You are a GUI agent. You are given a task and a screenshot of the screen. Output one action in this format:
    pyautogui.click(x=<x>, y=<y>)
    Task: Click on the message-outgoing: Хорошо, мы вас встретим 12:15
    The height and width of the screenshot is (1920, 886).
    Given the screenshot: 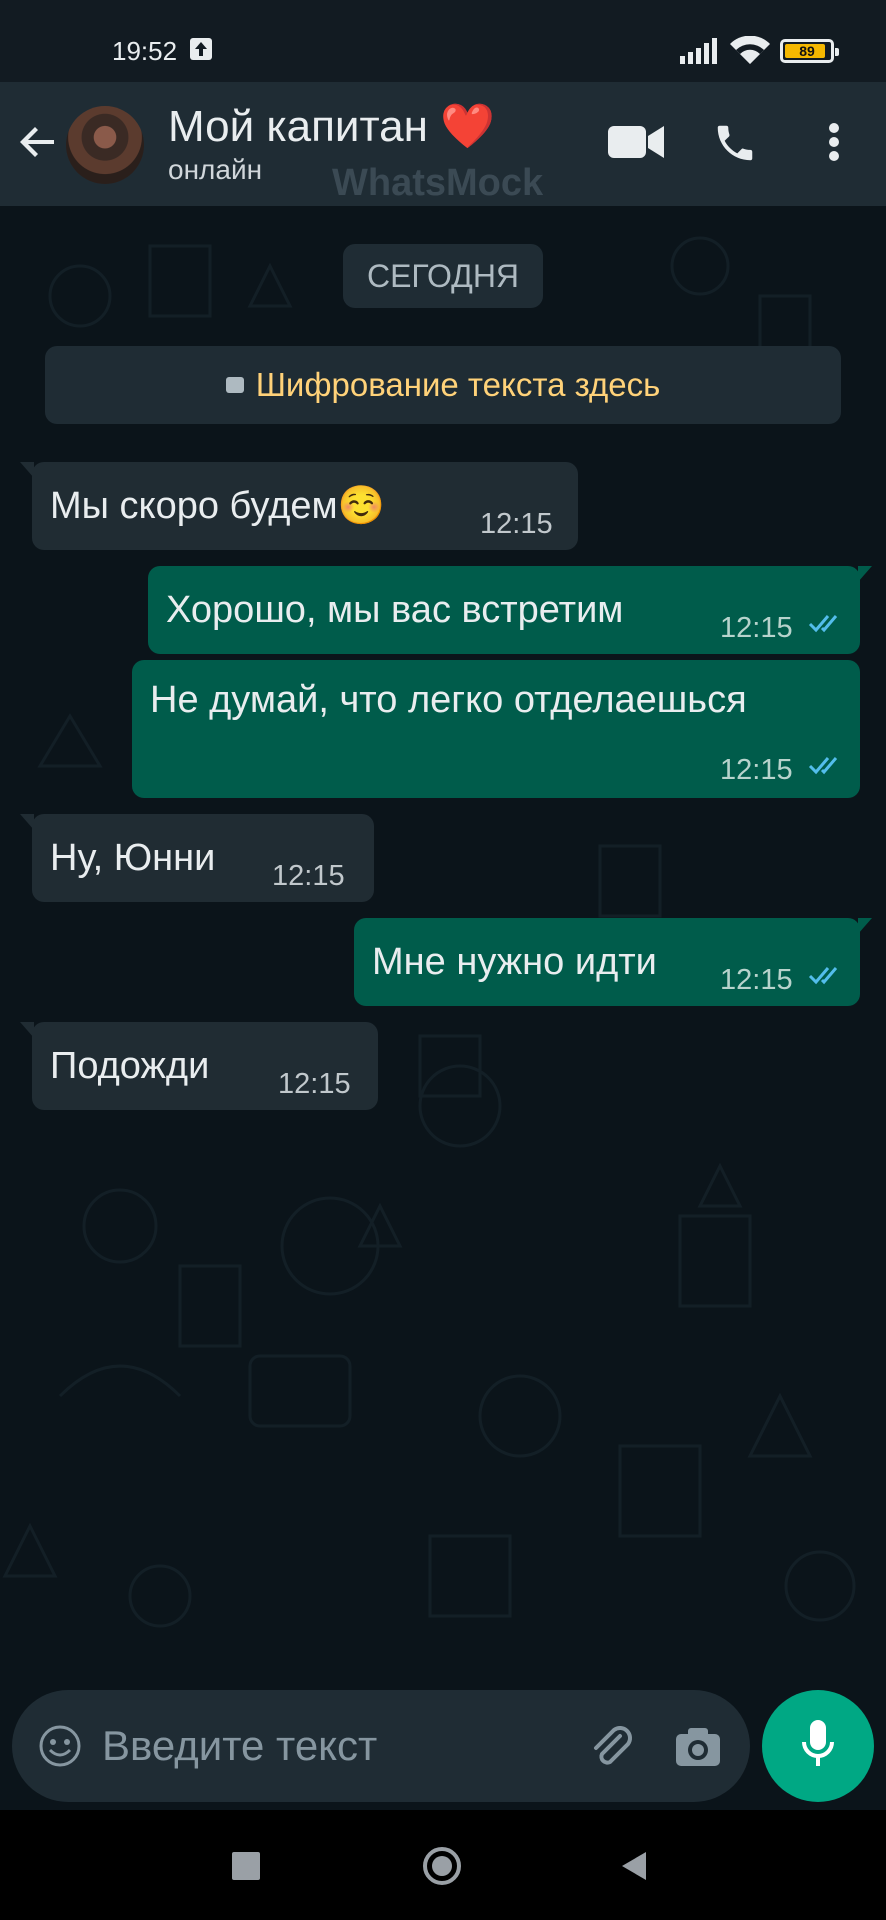 What is the action you would take?
    pyautogui.click(x=510, y=610)
    